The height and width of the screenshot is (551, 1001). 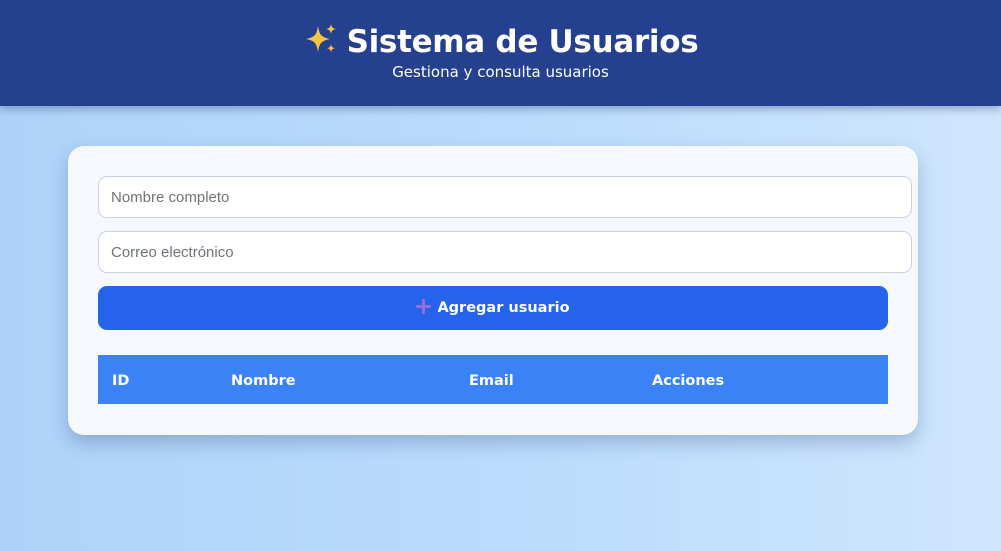 What do you see at coordinates (121, 381) in the screenshot?
I see `column-header-id: ID` at bounding box center [121, 381].